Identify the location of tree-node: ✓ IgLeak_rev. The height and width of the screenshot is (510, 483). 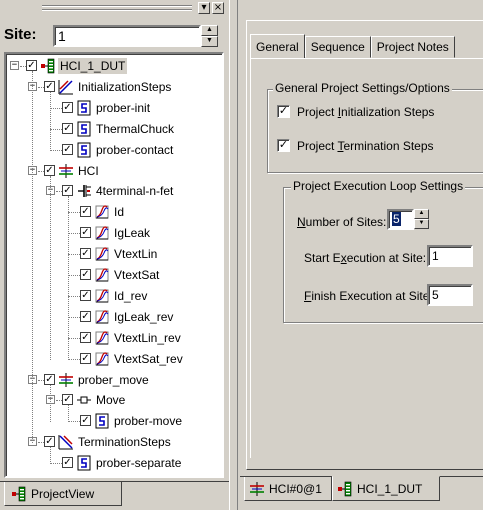
(114, 317).